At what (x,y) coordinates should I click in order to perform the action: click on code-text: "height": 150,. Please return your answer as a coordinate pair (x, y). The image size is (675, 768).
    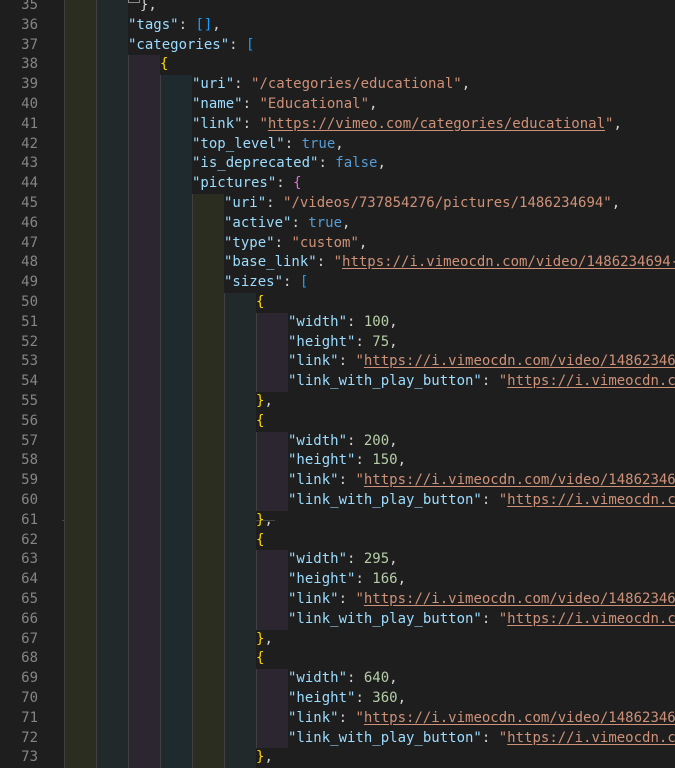
    Looking at the image, I should click on (347, 461).